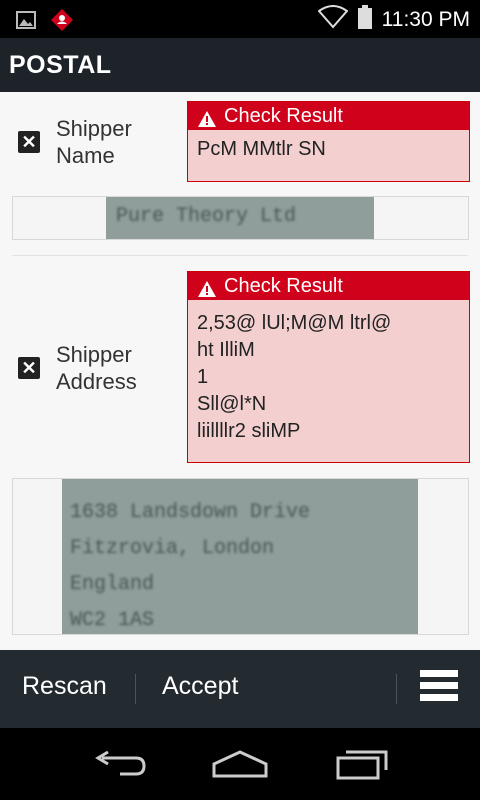 Image resolution: width=480 pixels, height=800 pixels. I want to click on app-notification-icon, so click(62, 22).